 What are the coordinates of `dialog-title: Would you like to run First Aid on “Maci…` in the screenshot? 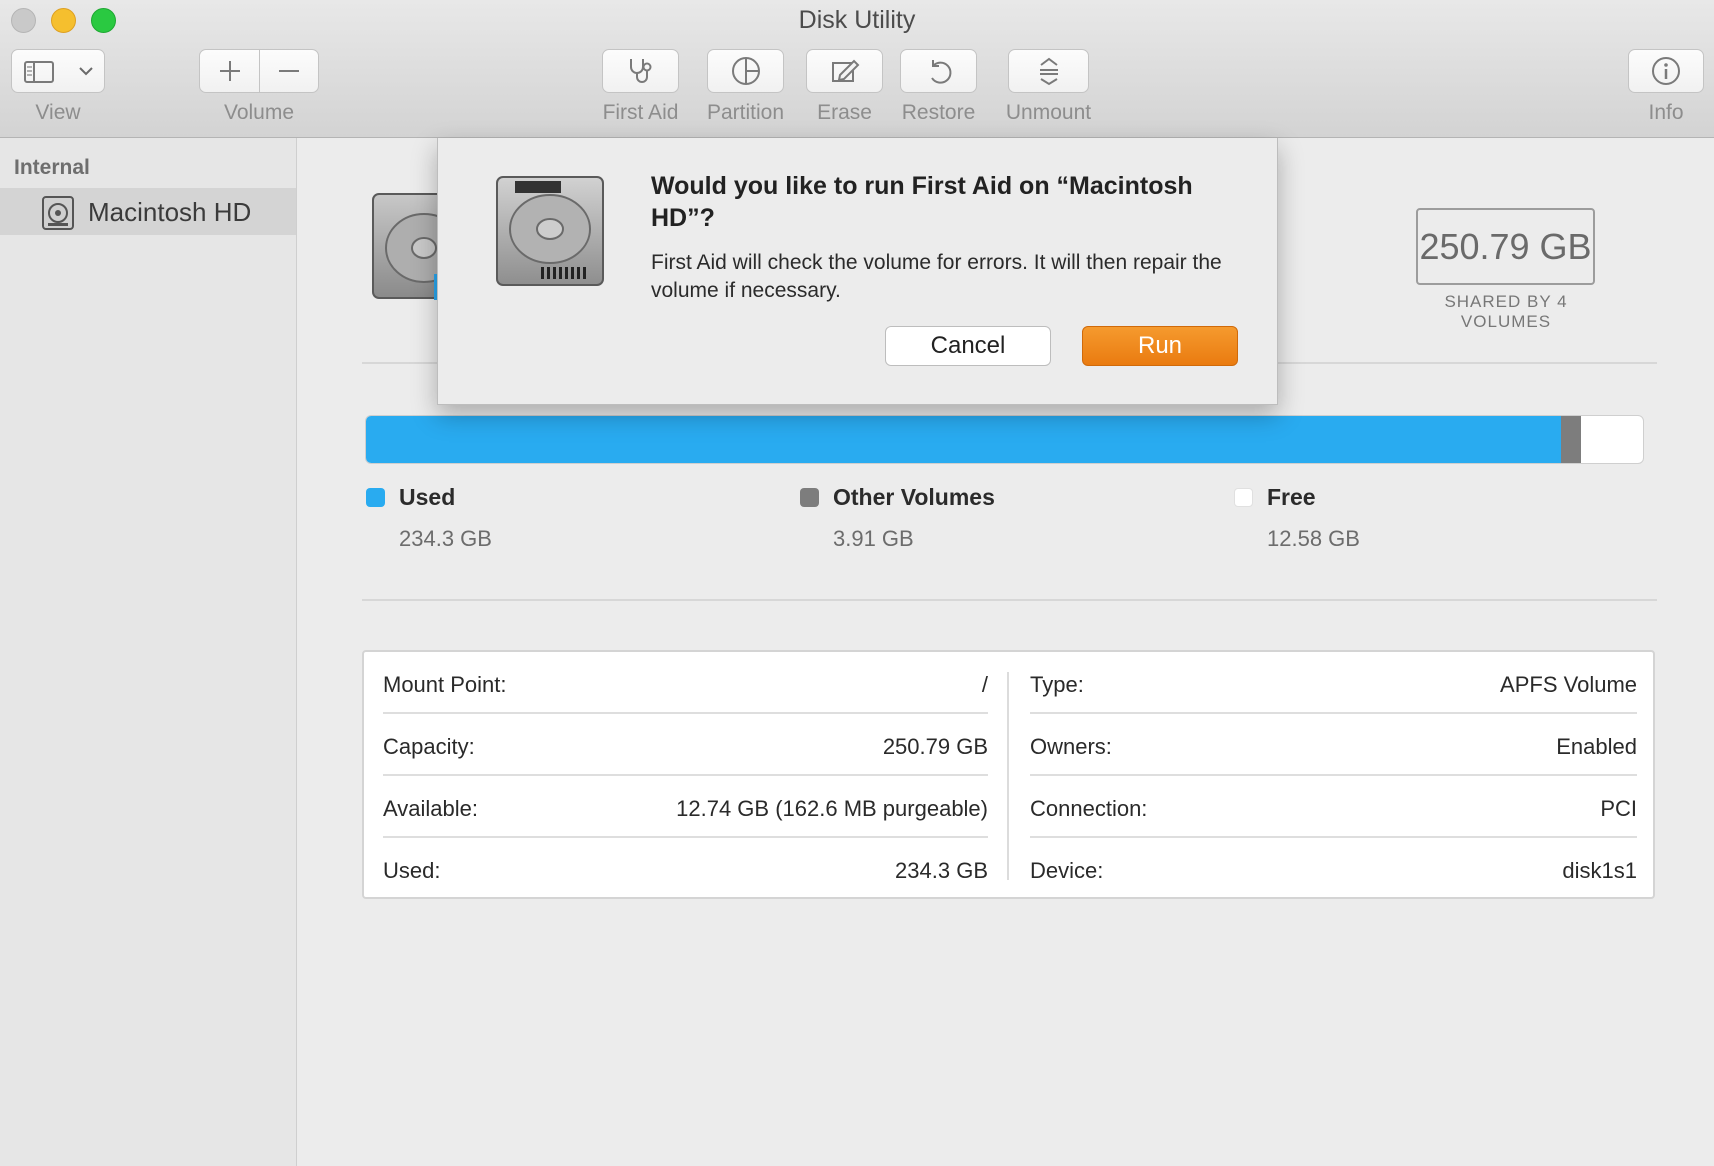 It's located at (922, 202).